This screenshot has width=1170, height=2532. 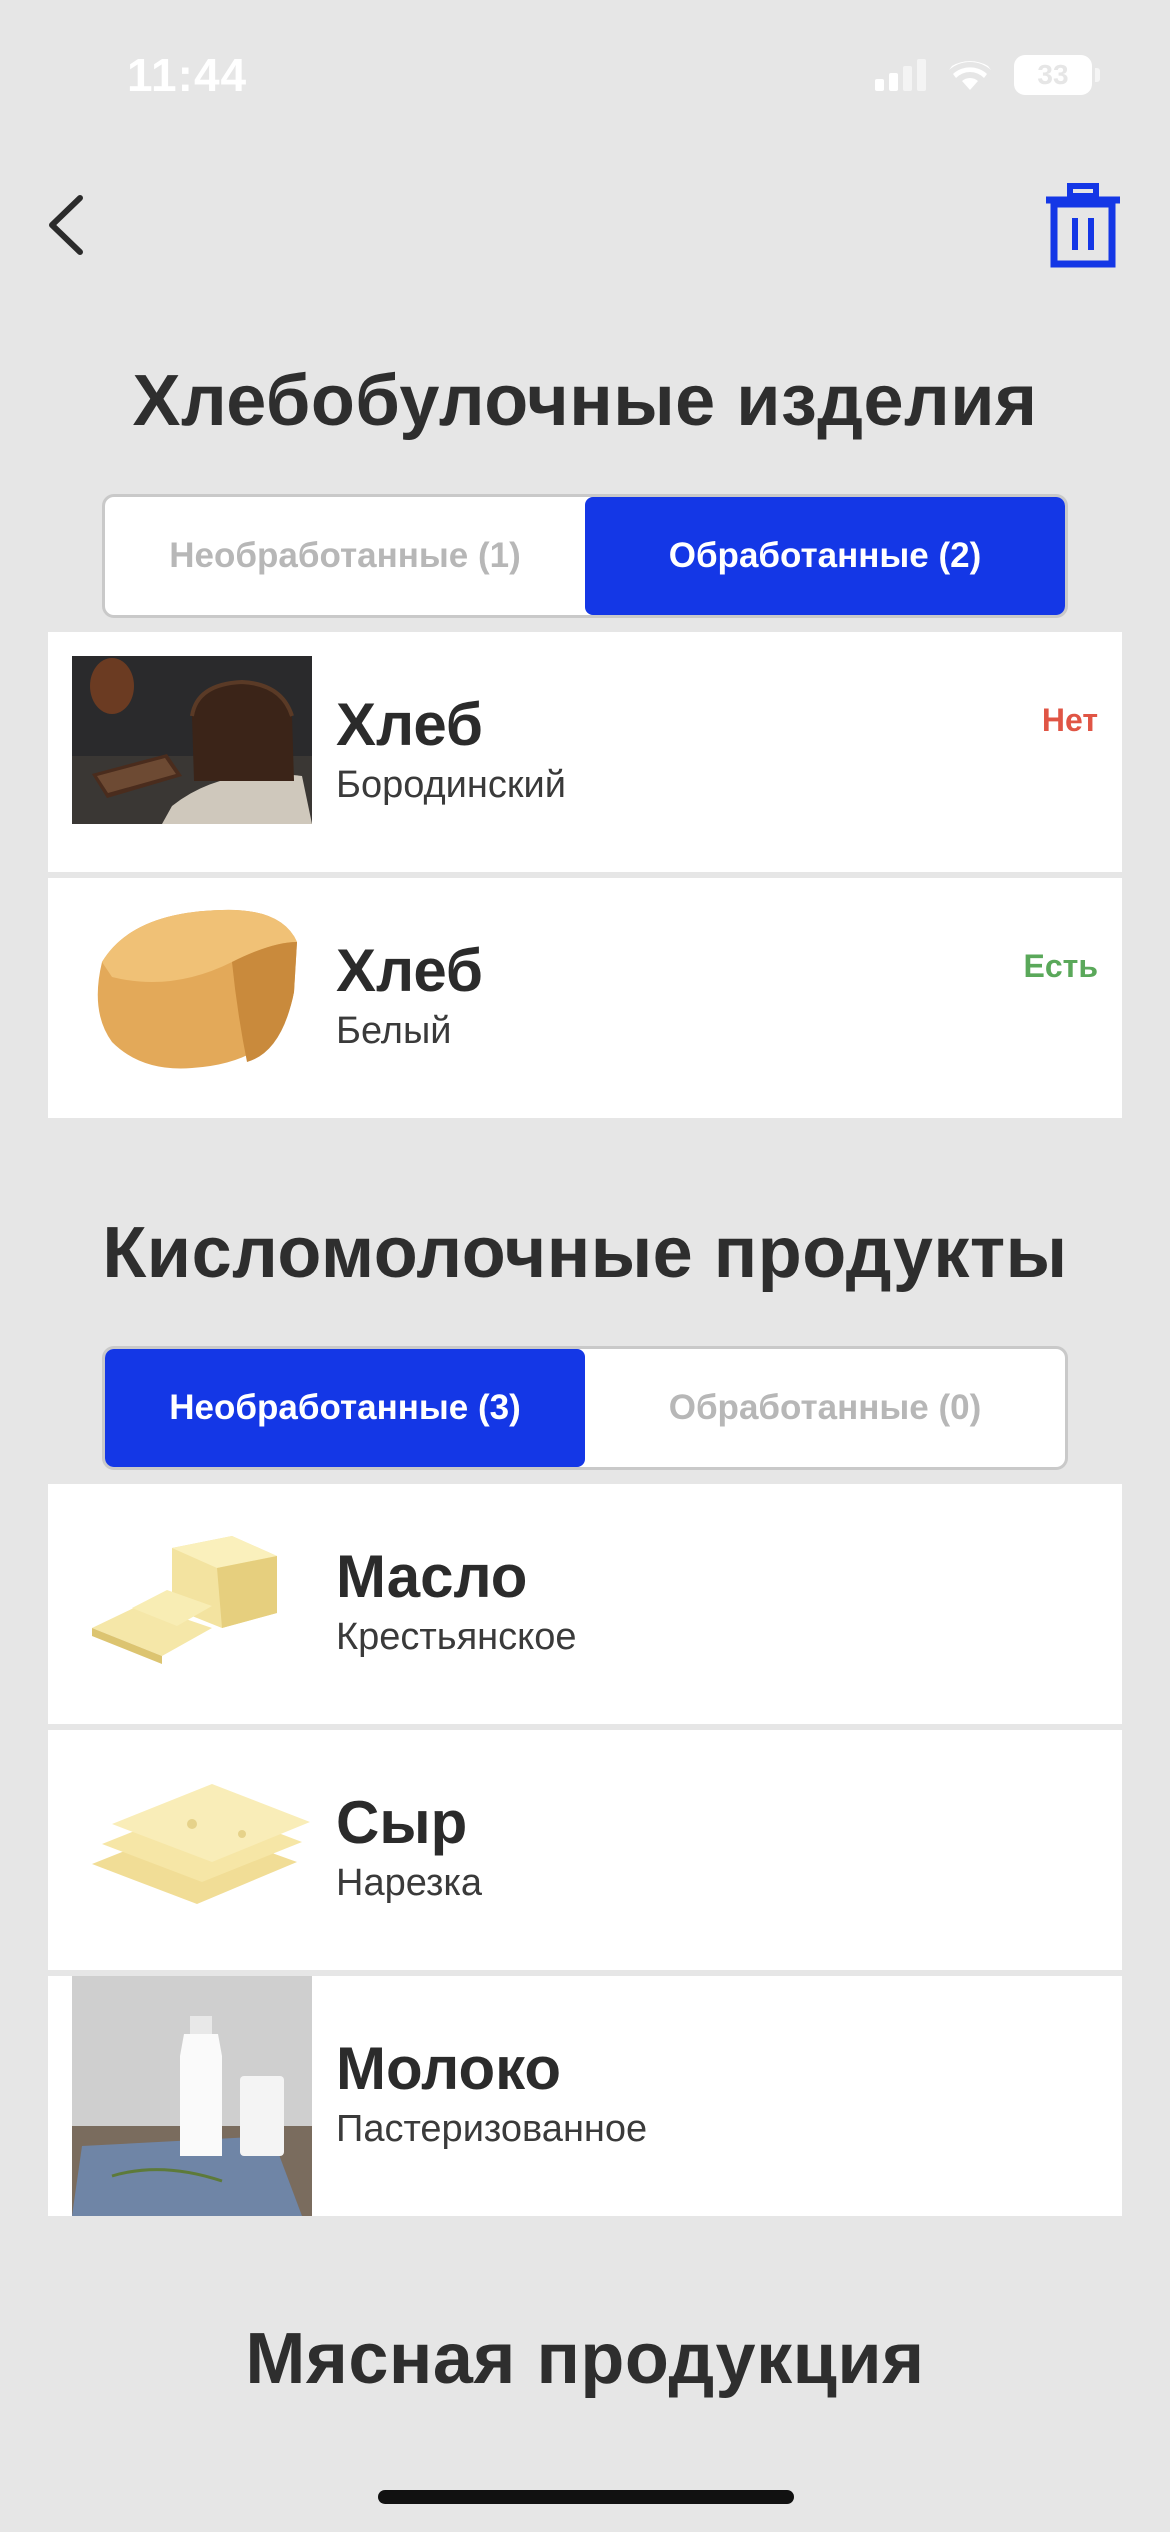 I want to click on item-text: Молоко Пастеризованное, so click(x=491, y=2093).